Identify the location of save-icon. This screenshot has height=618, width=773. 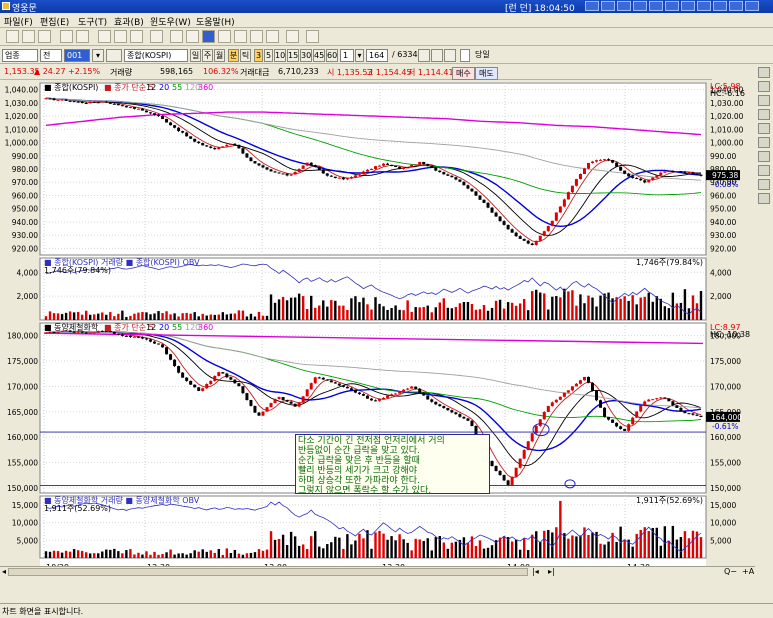
(44, 36).